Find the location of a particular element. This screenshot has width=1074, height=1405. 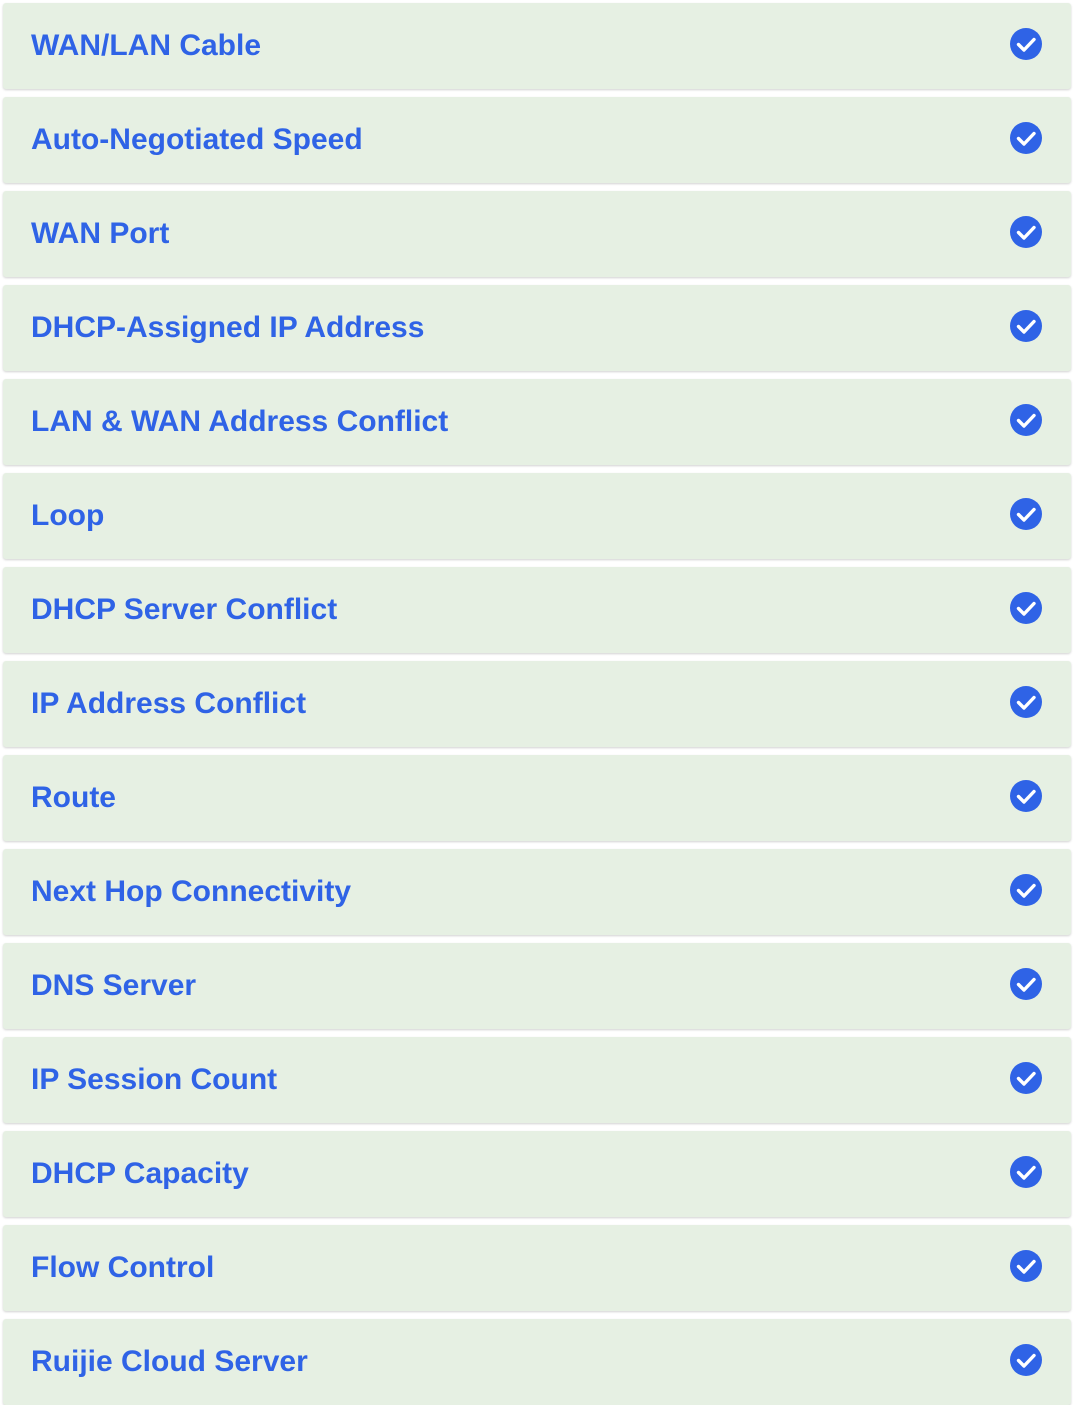

check-item-dhcp-capacity: DHCP Capacity is located at coordinates (537, 1174).